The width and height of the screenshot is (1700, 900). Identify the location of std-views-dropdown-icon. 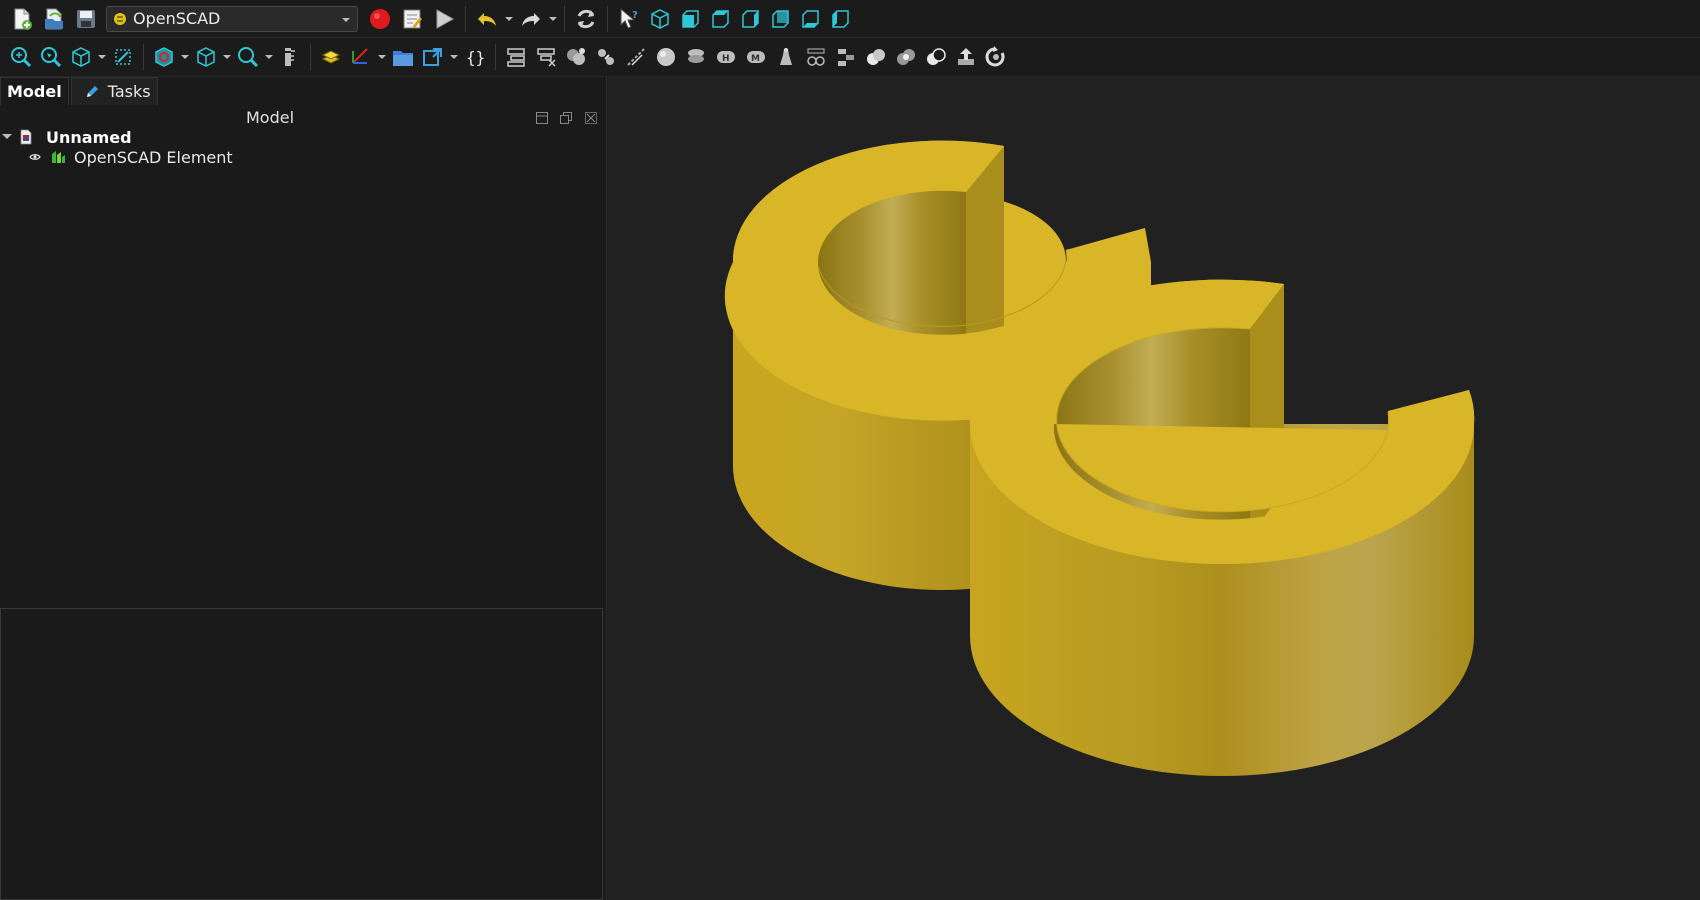
(185, 57).